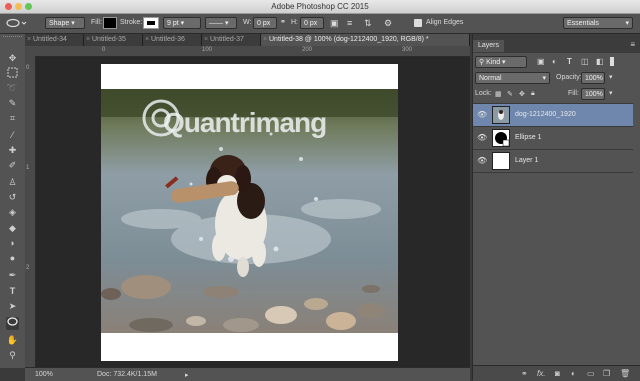 Image resolution: width=640 pixels, height=381 pixels. I want to click on layer-name: Layer 1, so click(527, 160).